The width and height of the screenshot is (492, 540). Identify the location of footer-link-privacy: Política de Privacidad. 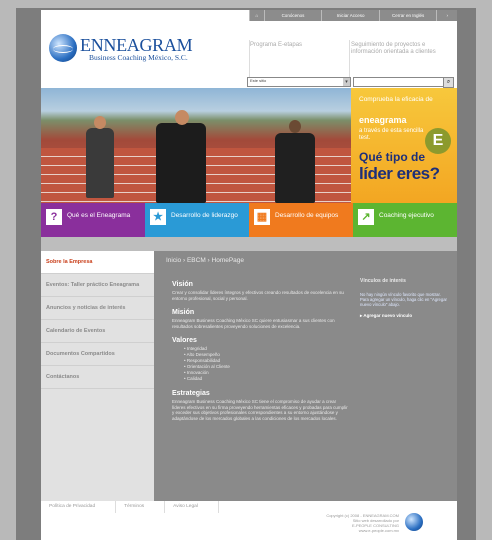
(79, 507).